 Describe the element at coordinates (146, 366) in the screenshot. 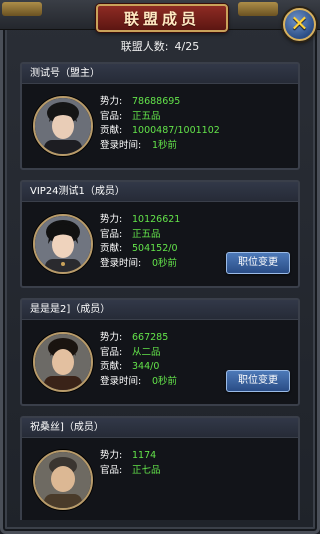

I see `contribution-value: 344/0` at that location.